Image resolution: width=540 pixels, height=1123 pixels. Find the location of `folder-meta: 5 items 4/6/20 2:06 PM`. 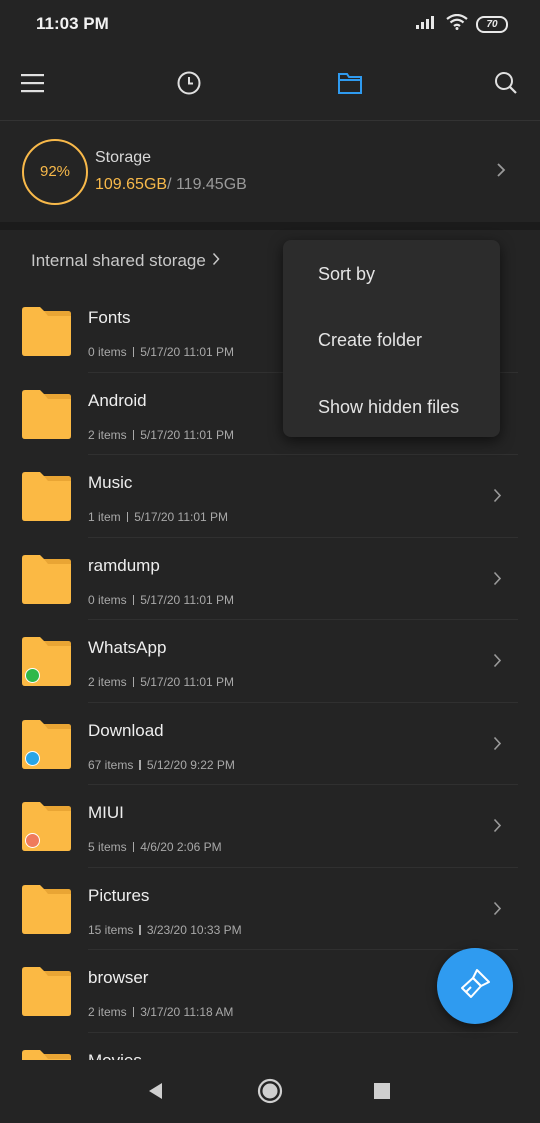

folder-meta: 5 items 4/6/20 2:06 PM is located at coordinates (155, 847).